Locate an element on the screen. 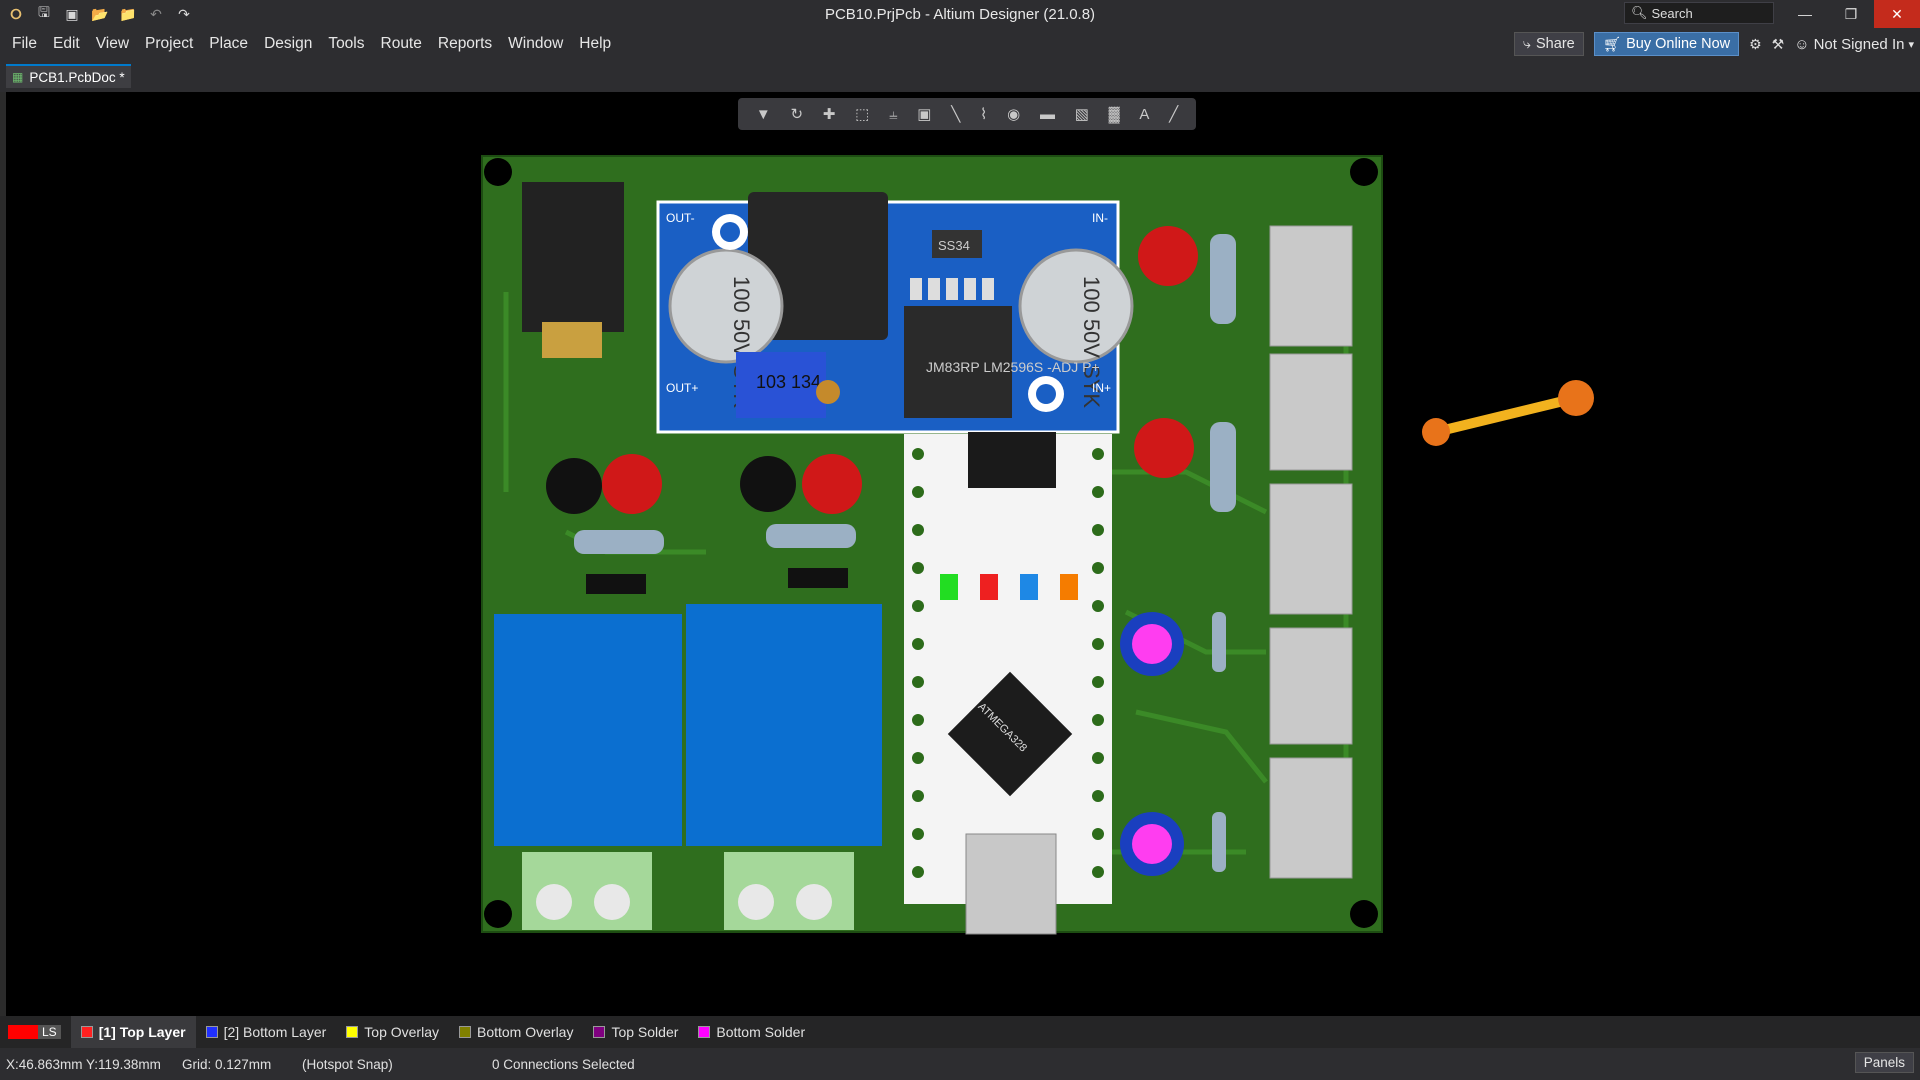 This screenshot has height=1080, width=1920. polygon-icon: ▬ is located at coordinates (1047, 114).